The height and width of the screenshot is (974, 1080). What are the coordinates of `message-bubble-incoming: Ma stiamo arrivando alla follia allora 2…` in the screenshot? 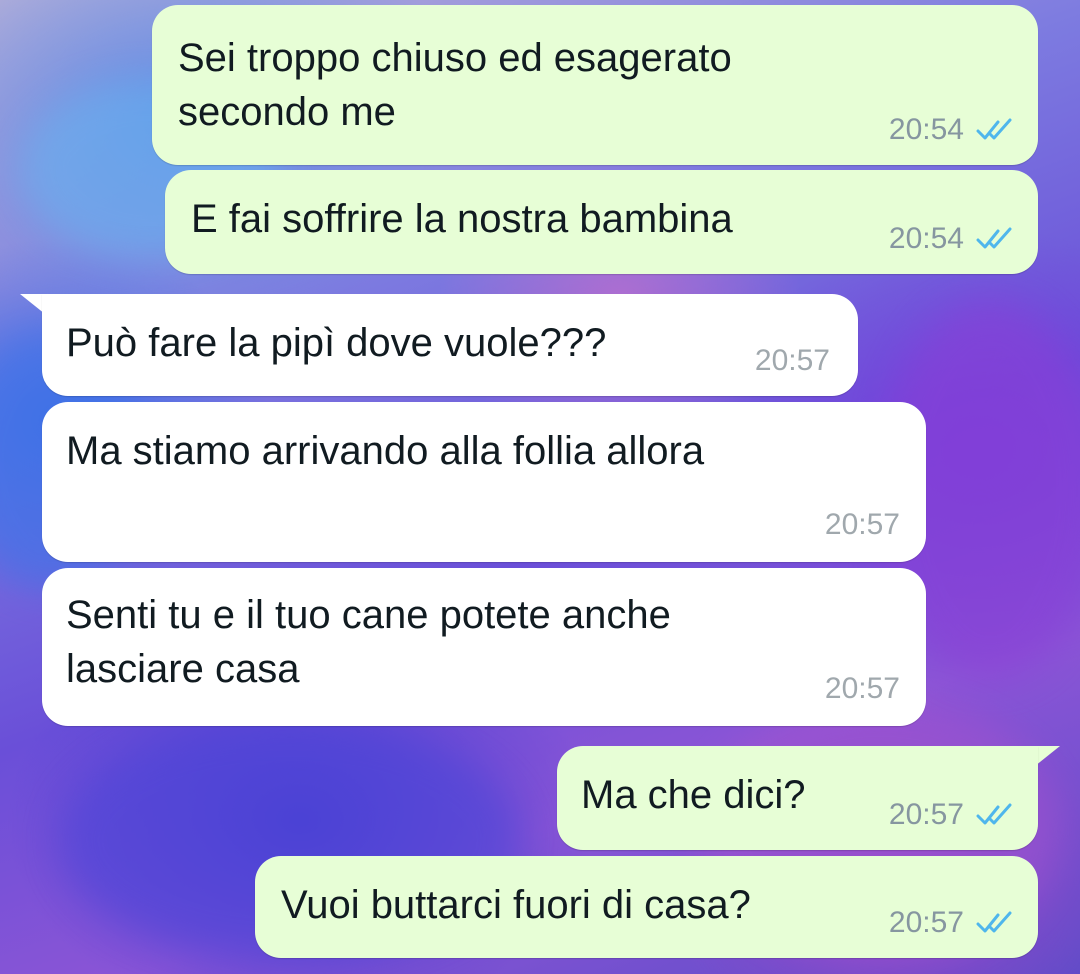 It's located at (484, 482).